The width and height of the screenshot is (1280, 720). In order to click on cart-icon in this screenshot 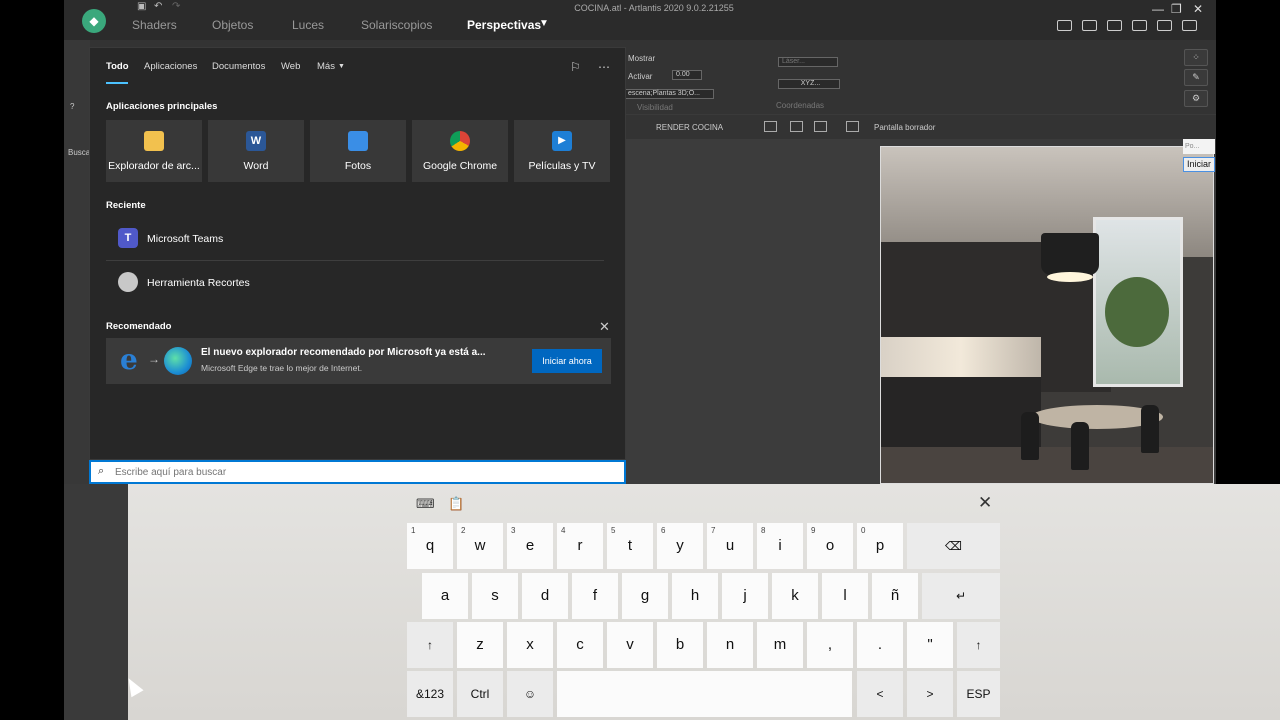, I will do `click(1064, 25)`.